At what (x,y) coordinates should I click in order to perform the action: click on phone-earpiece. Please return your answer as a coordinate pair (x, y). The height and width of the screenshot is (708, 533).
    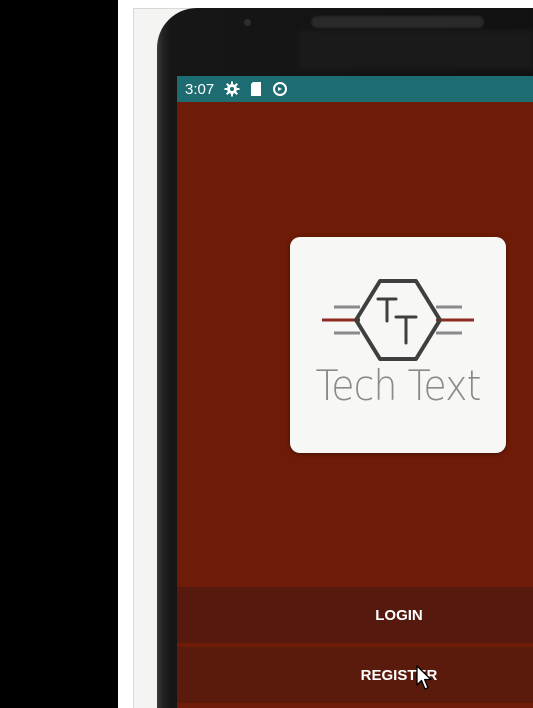
    Looking at the image, I should click on (397, 22).